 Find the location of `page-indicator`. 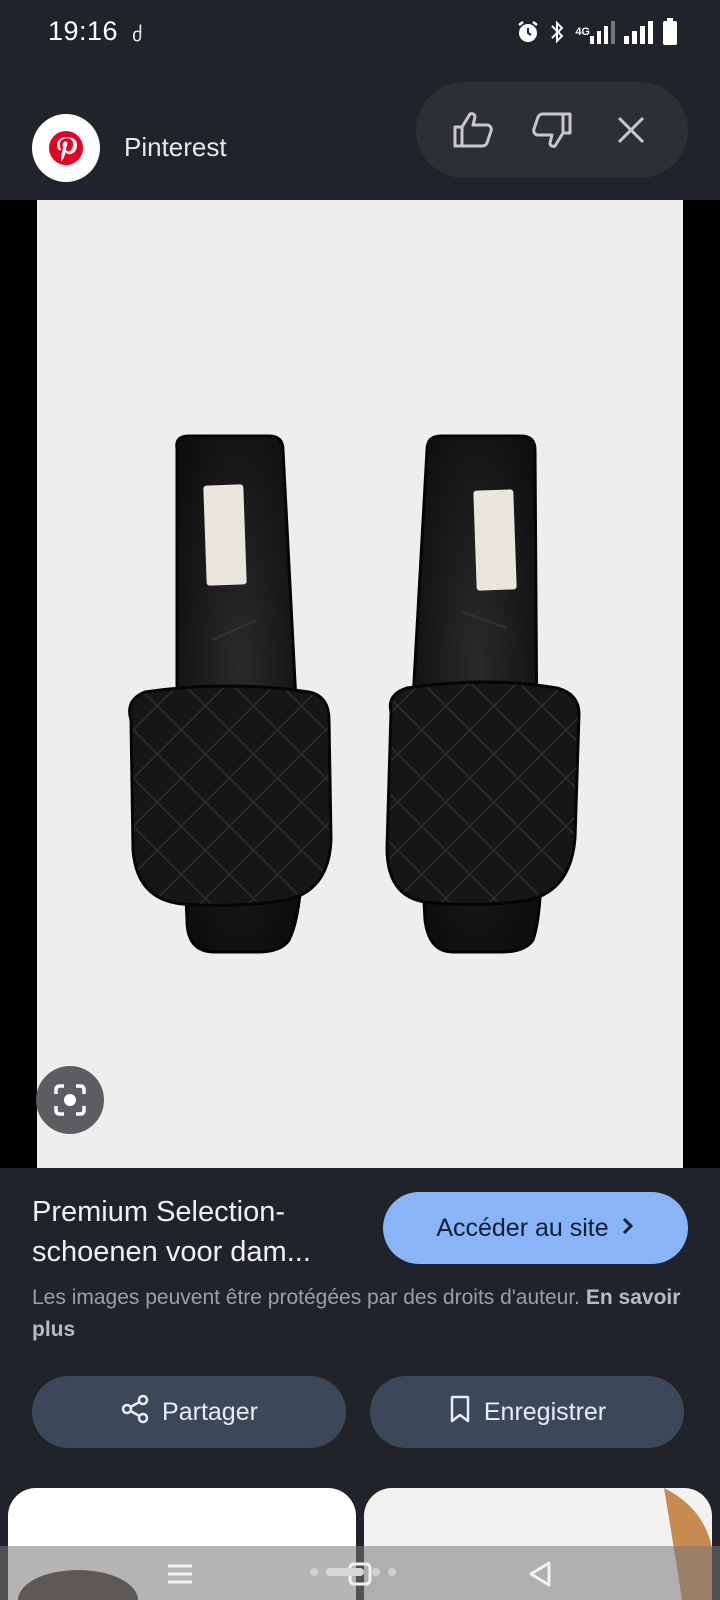

page-indicator is located at coordinates (353, 1572).